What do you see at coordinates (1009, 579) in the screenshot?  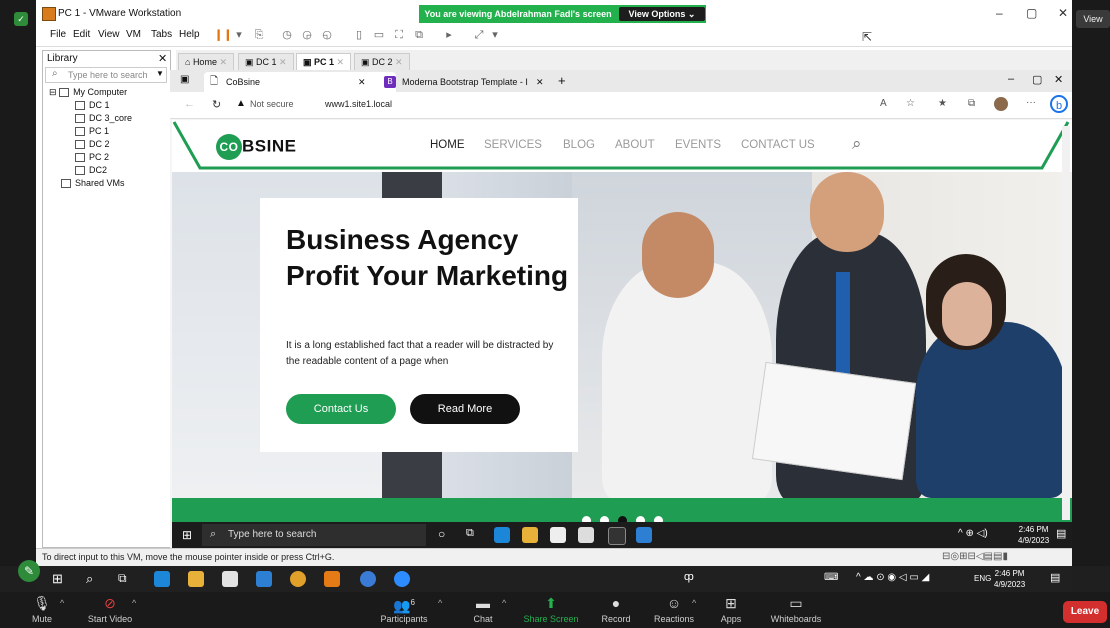 I see `host-clock: 2:46 PM 4/9/2023` at bounding box center [1009, 579].